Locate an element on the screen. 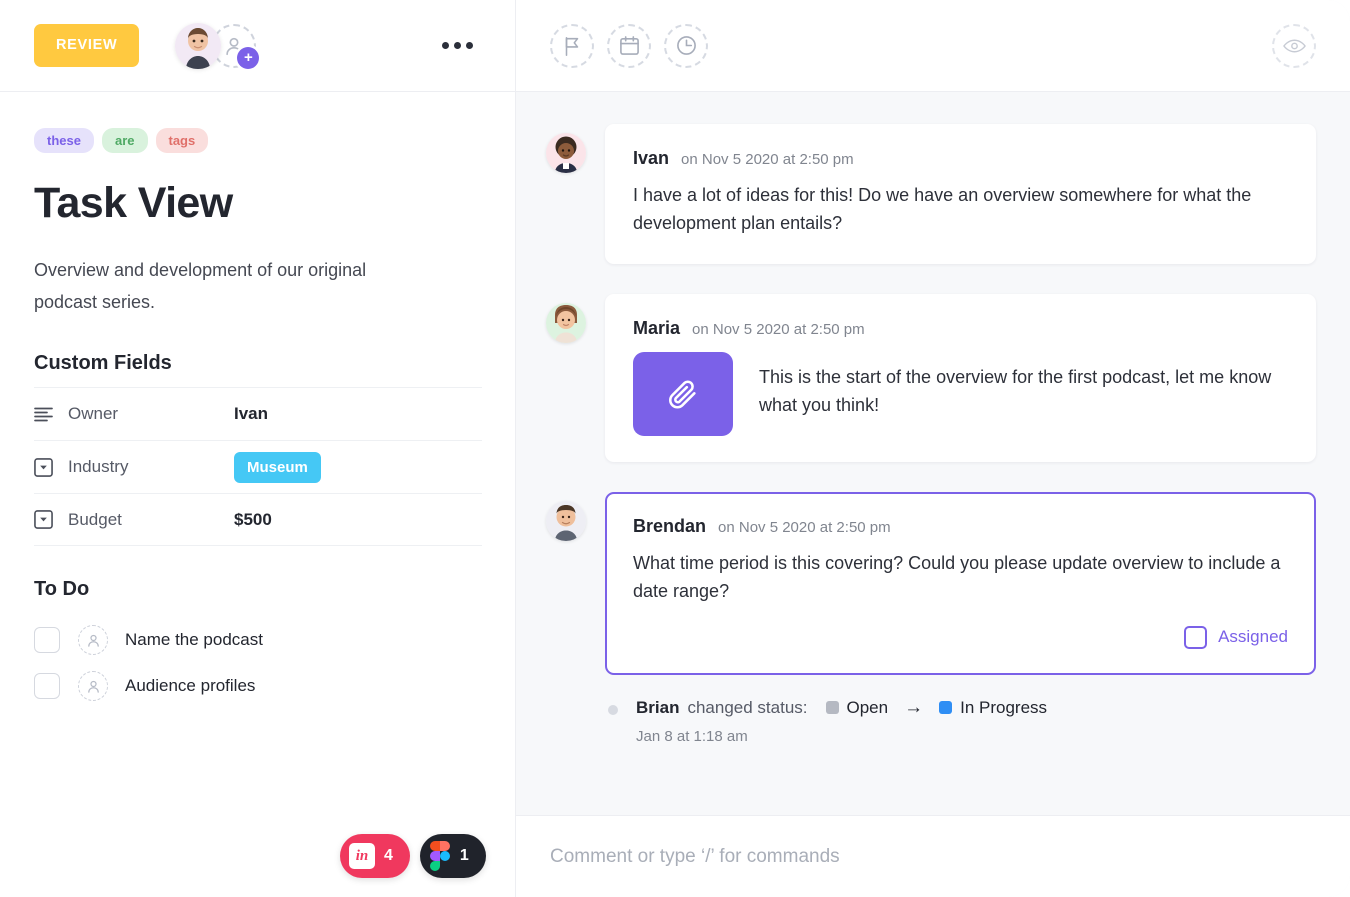  comment-composer is located at coordinates (933, 856).